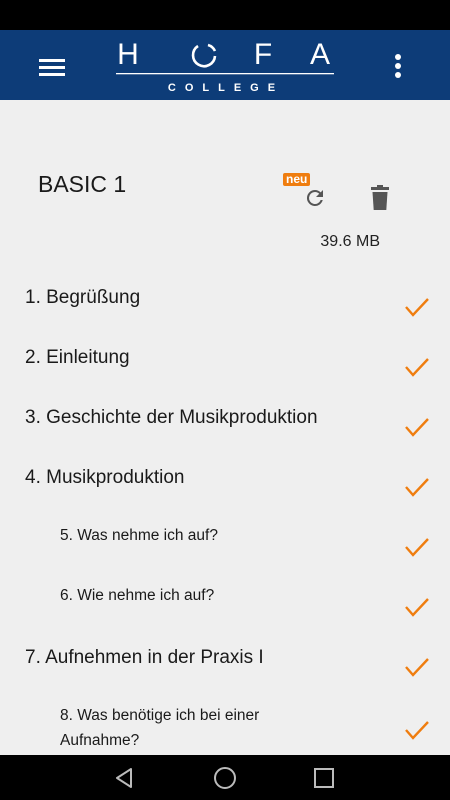 This screenshot has height=800, width=450. I want to click on lesson-item: 6. Wie nehme ich auf?, so click(225, 613).